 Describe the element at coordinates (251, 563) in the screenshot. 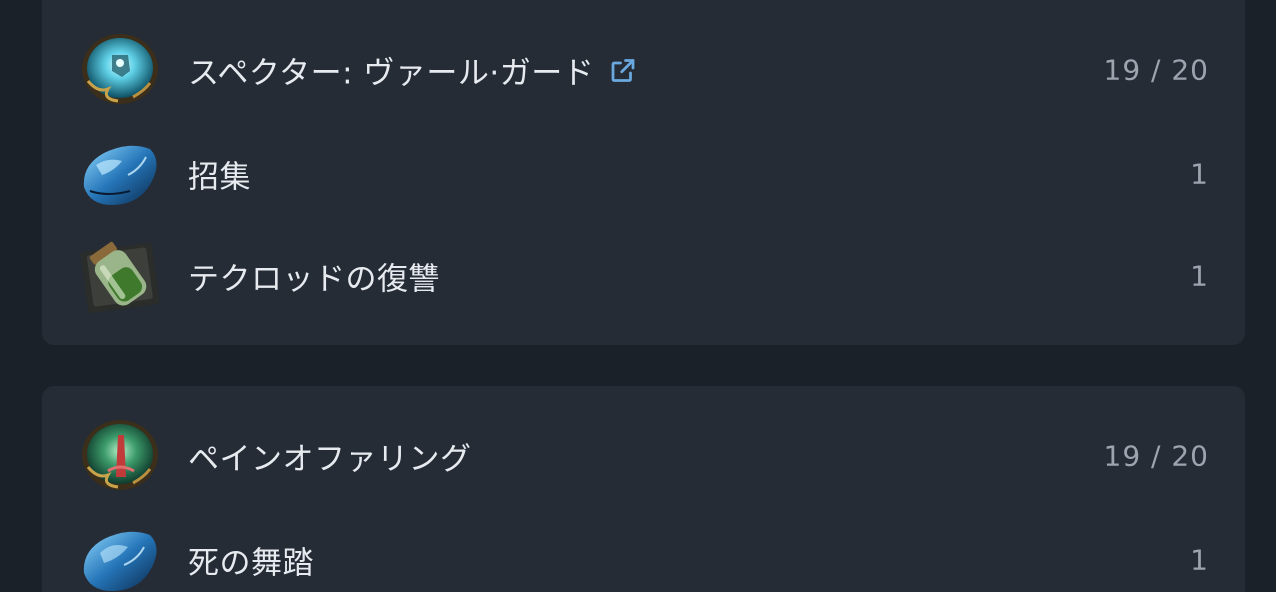

I see `gem-name-label: 死の舞踏` at that location.